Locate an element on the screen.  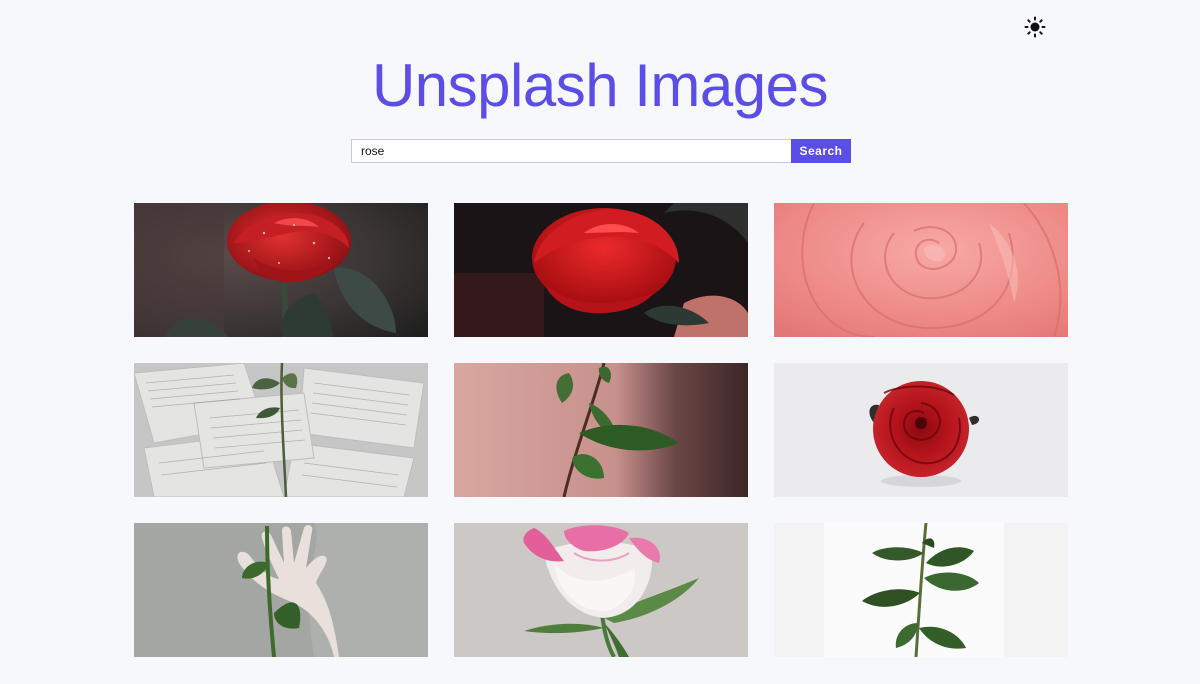
search-form: Search is located at coordinates (601, 151).